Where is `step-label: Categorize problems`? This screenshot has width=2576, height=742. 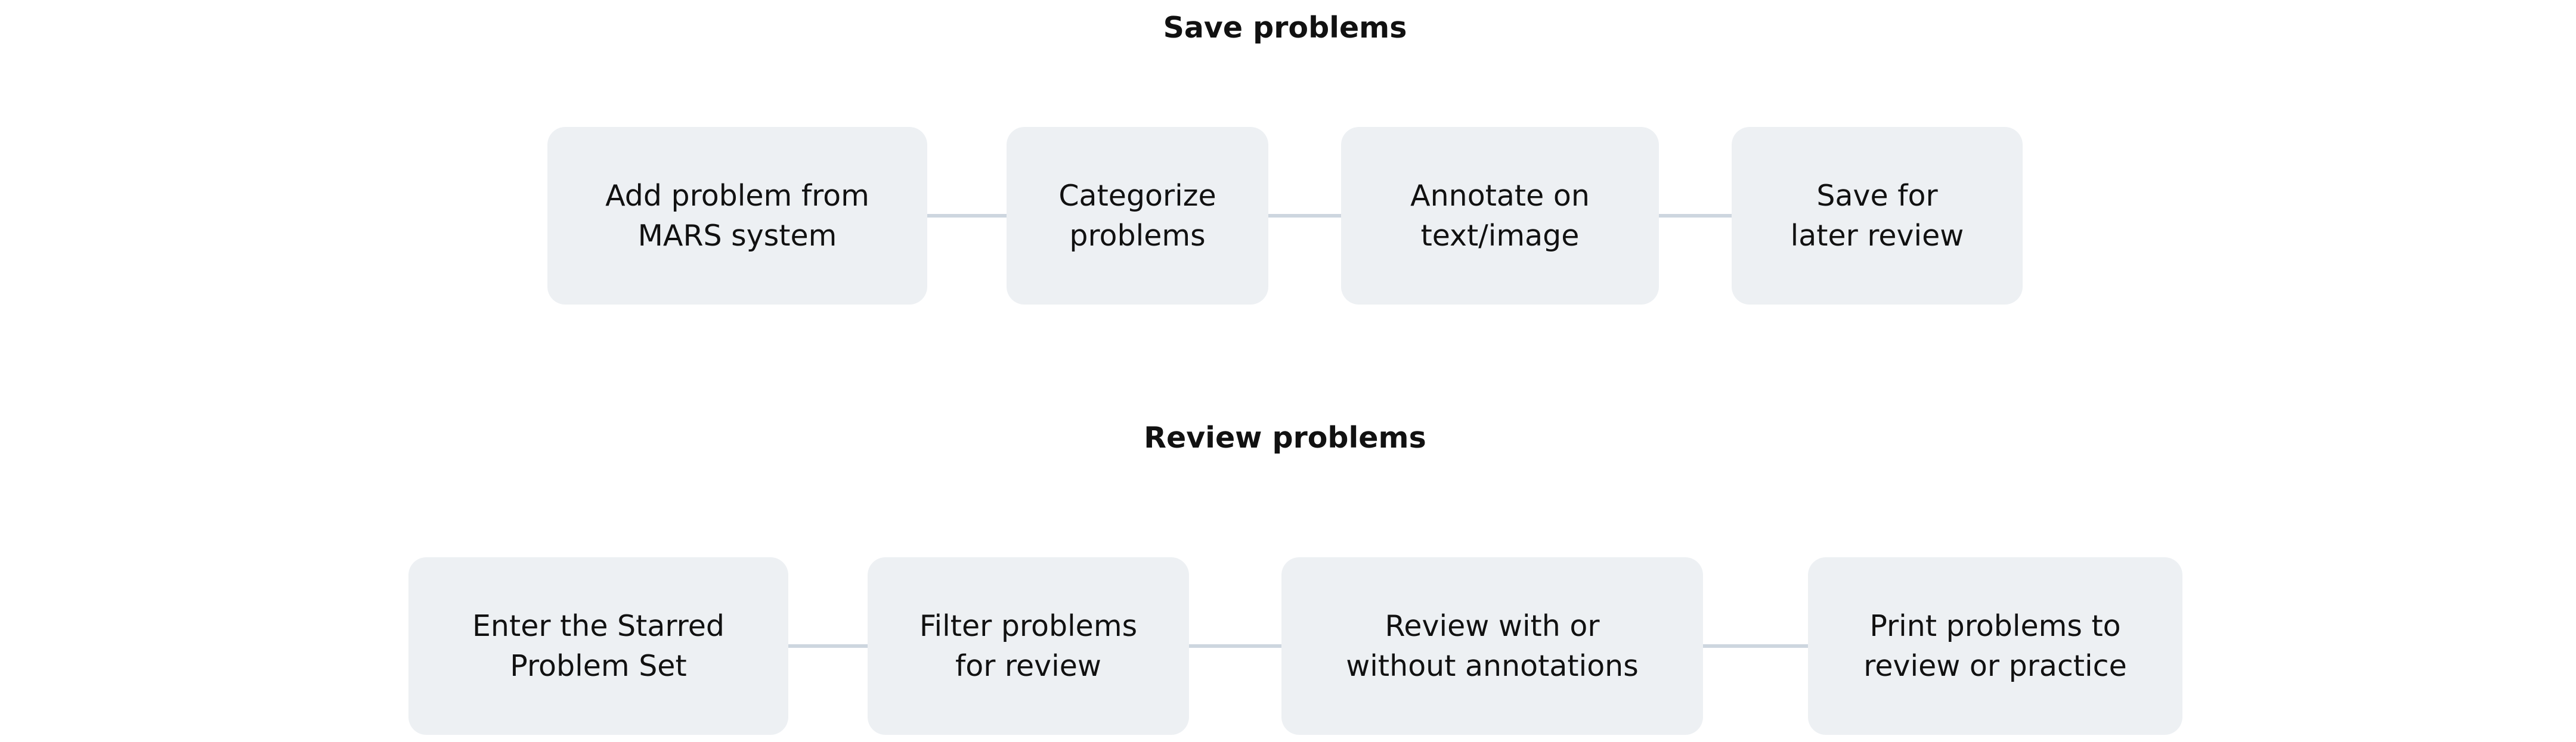
step-label: Categorize problems is located at coordinates (1137, 215).